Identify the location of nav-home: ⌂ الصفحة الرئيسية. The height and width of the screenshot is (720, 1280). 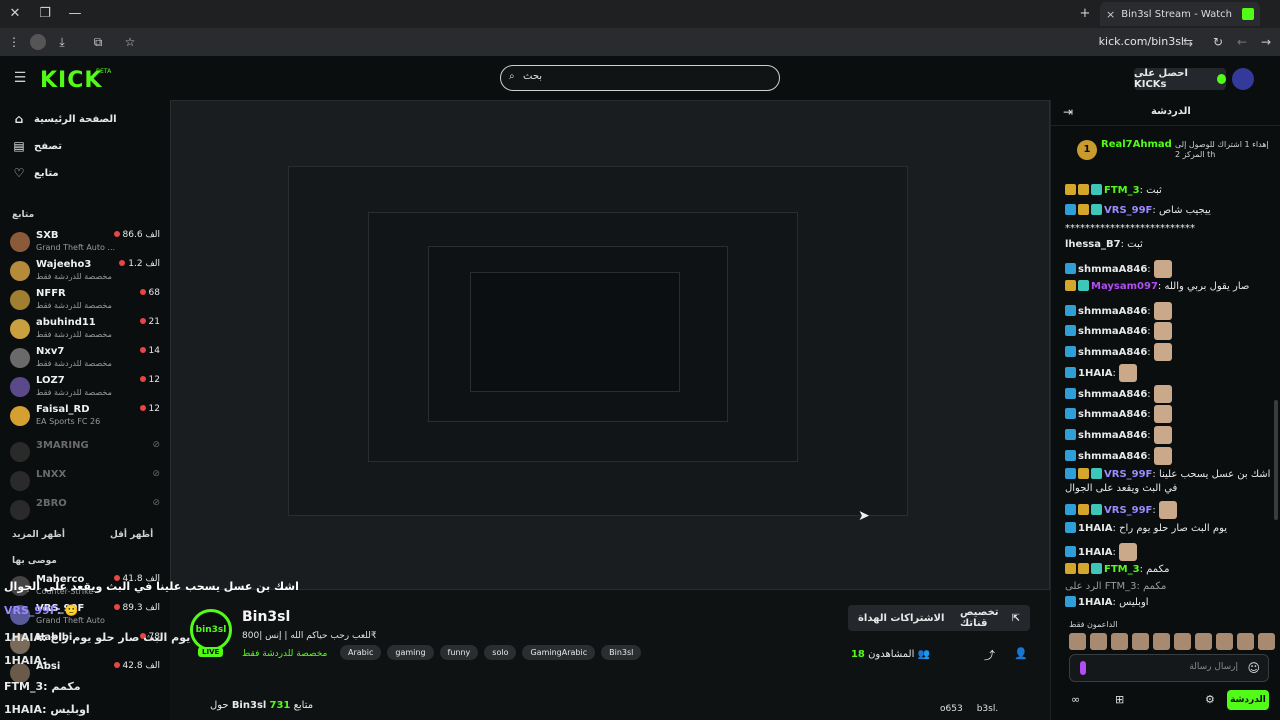
(64, 119).